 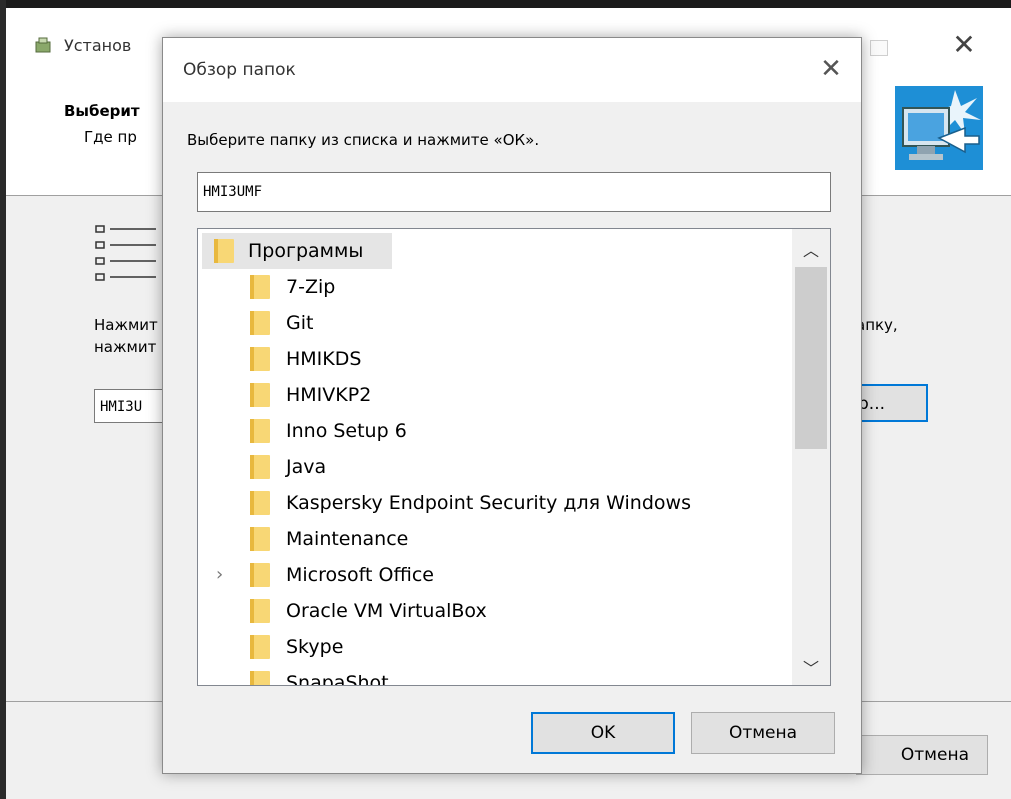 I want to click on tree-item: Inno Setup 6, so click(x=493, y=431).